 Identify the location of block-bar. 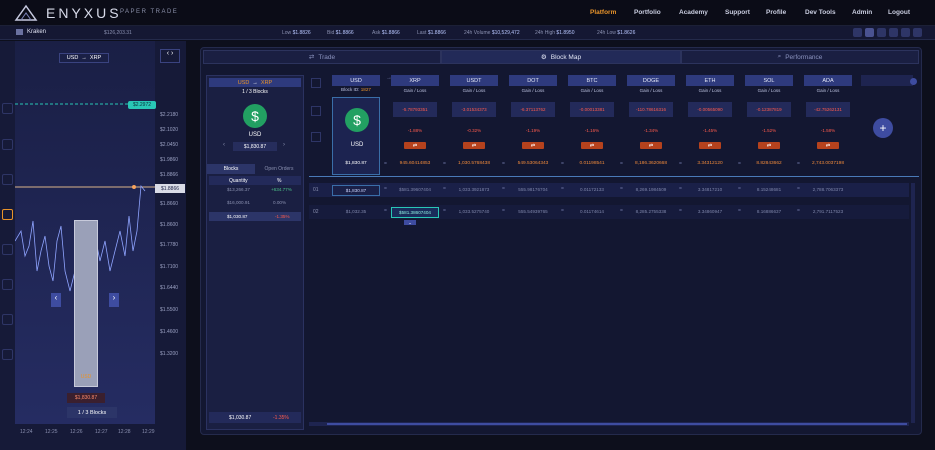
(86, 303).